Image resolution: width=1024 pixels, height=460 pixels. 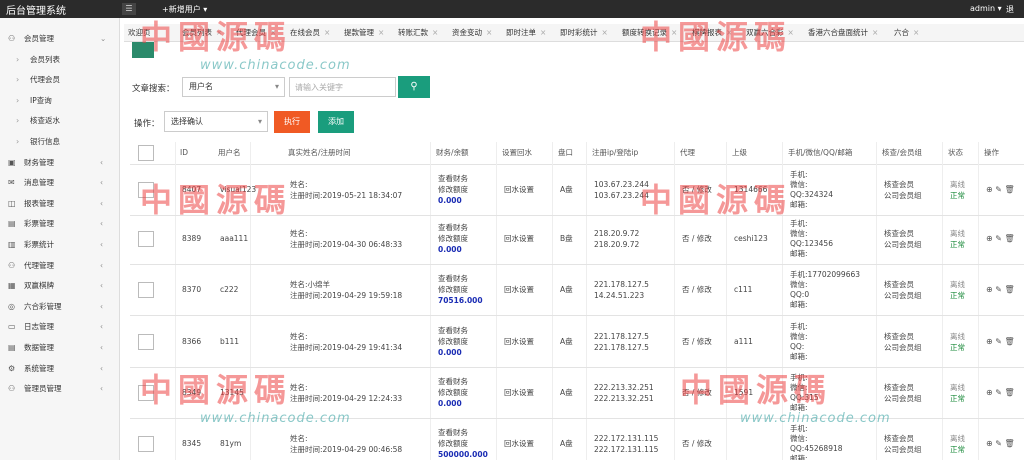 I want to click on tab-item: 额度转换记录 ×, so click(x=649, y=32).